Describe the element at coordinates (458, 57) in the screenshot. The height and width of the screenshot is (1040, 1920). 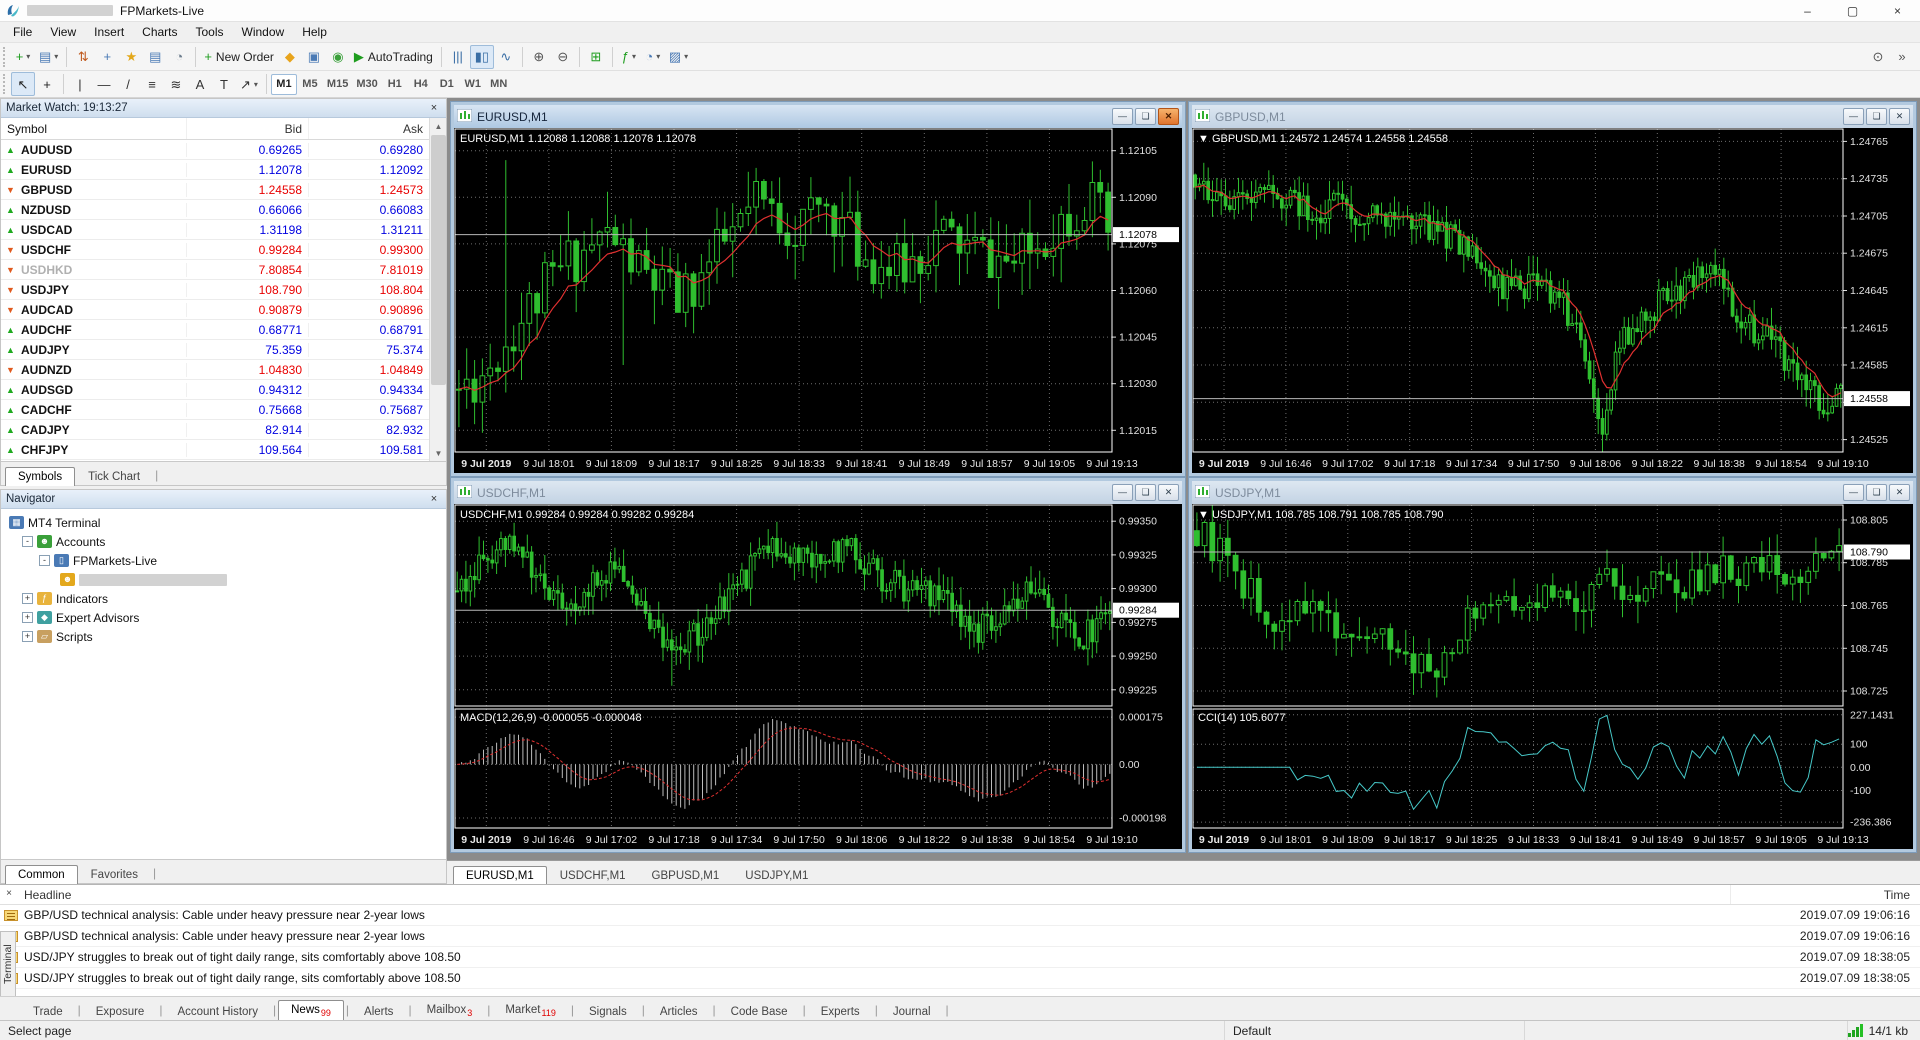
I see `bar-chart-mode-button: |||` at that location.